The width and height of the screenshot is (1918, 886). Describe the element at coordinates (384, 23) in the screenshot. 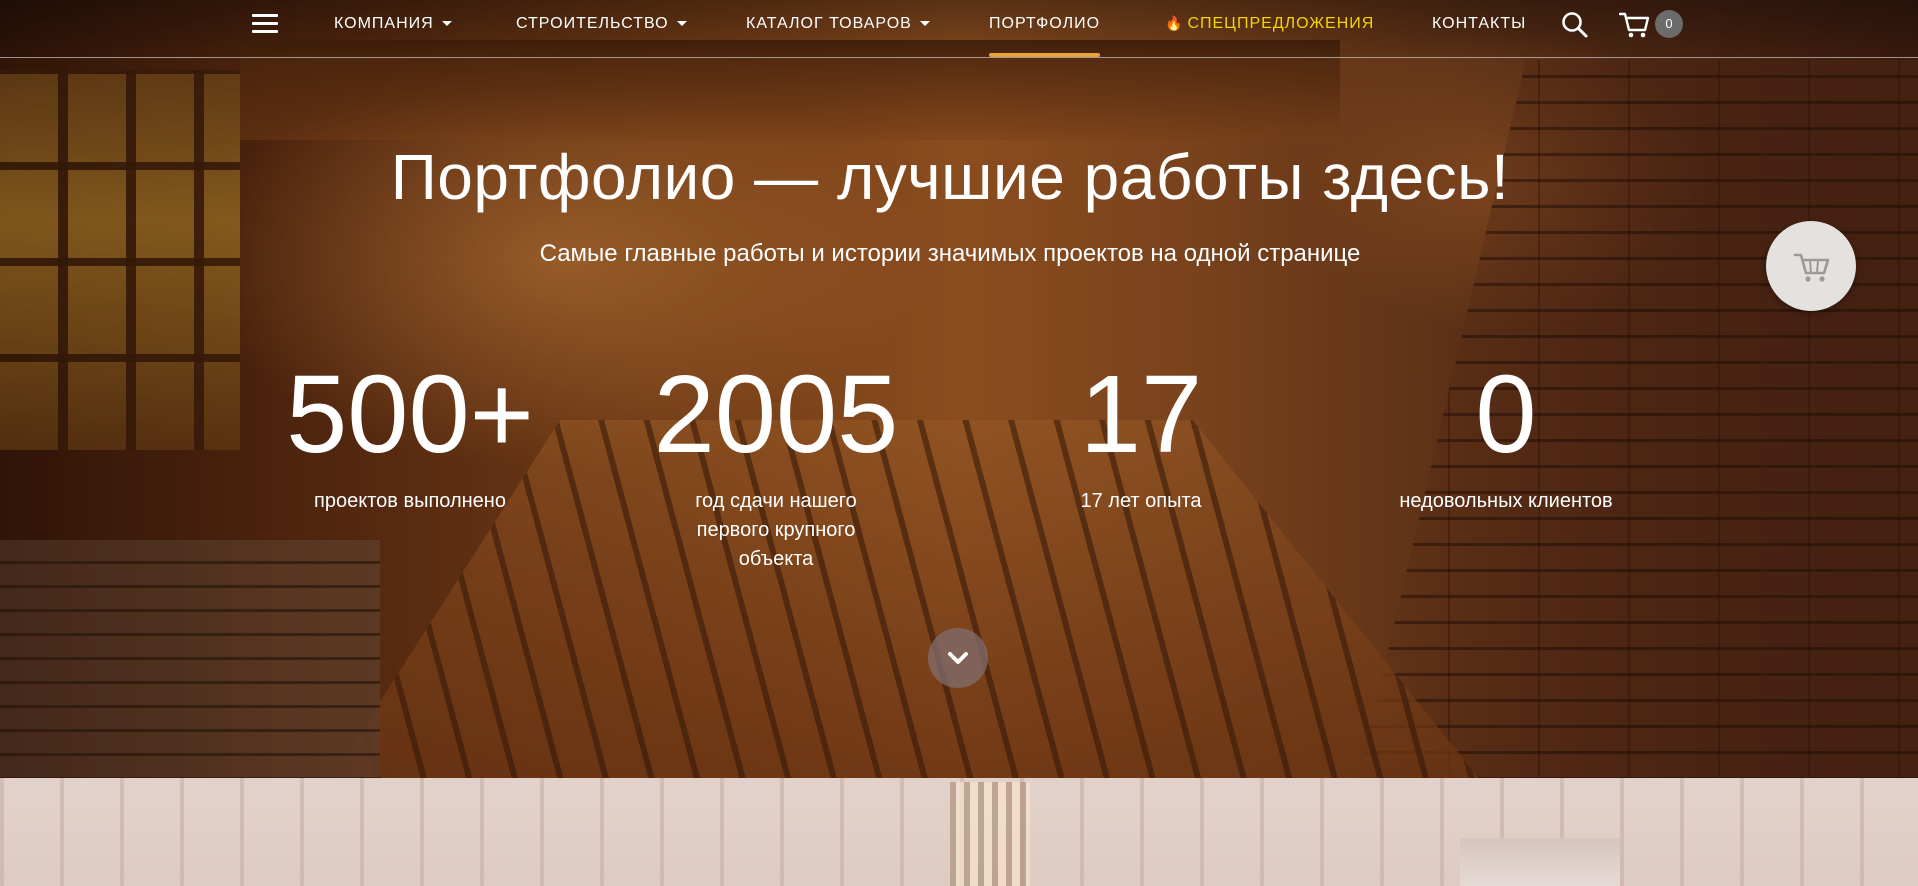

I see `nav-item-label: КОМПАНИЯ` at that location.